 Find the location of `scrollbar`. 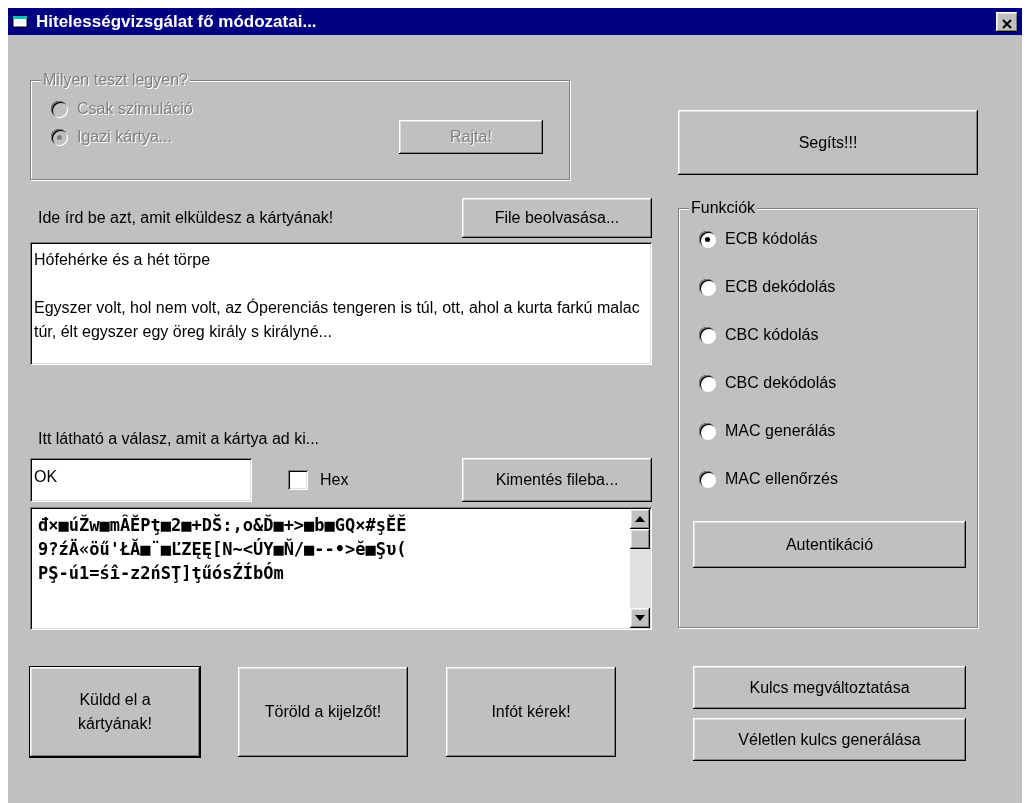

scrollbar is located at coordinates (640, 568).